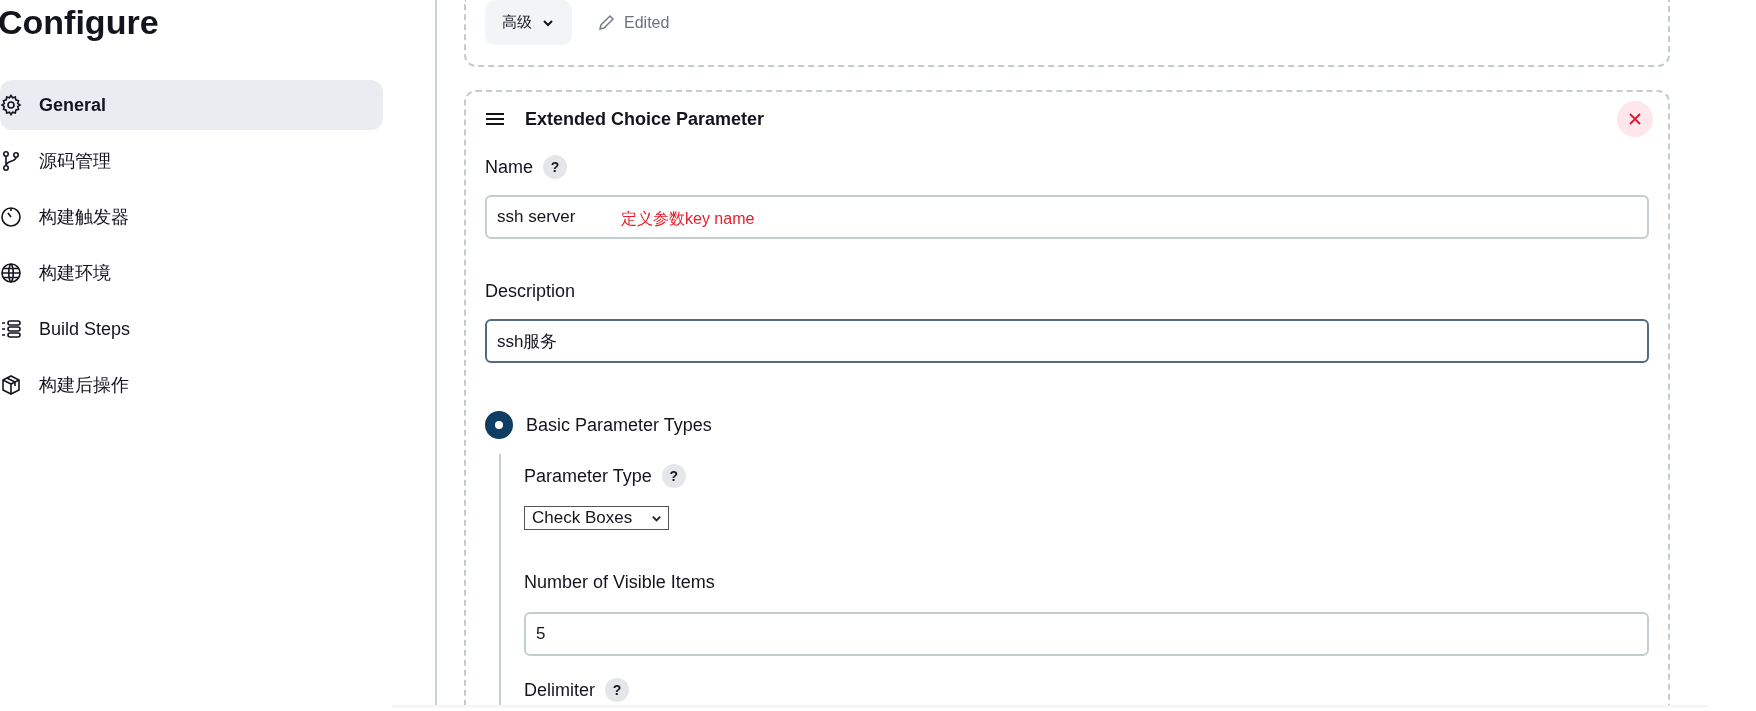 This screenshot has width=1756, height=711. Describe the element at coordinates (11, 273) in the screenshot. I see `globe-icon` at that location.